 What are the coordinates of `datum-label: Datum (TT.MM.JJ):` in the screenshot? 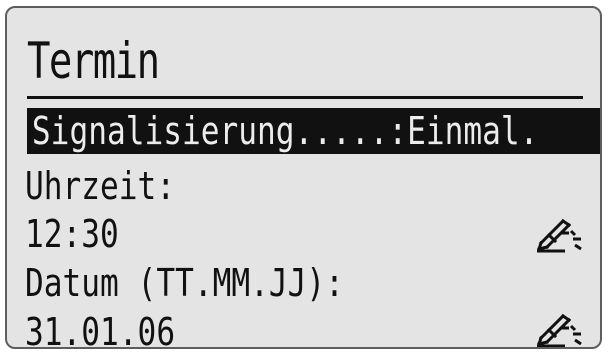 It's located at (184, 283).